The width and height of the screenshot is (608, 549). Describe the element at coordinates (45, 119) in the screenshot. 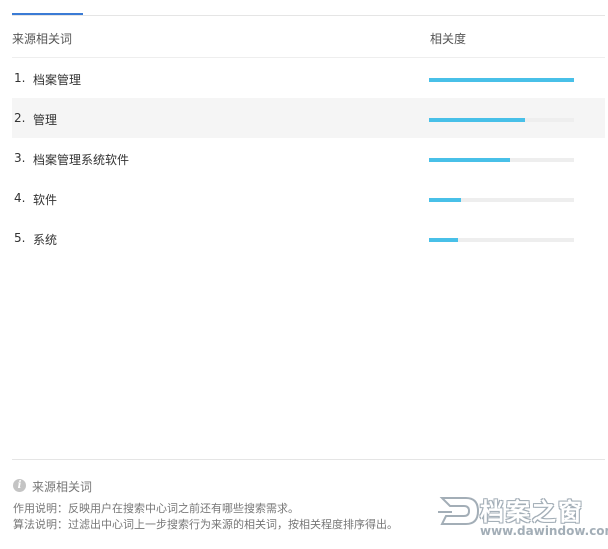

I see `row-term: 管理` at that location.